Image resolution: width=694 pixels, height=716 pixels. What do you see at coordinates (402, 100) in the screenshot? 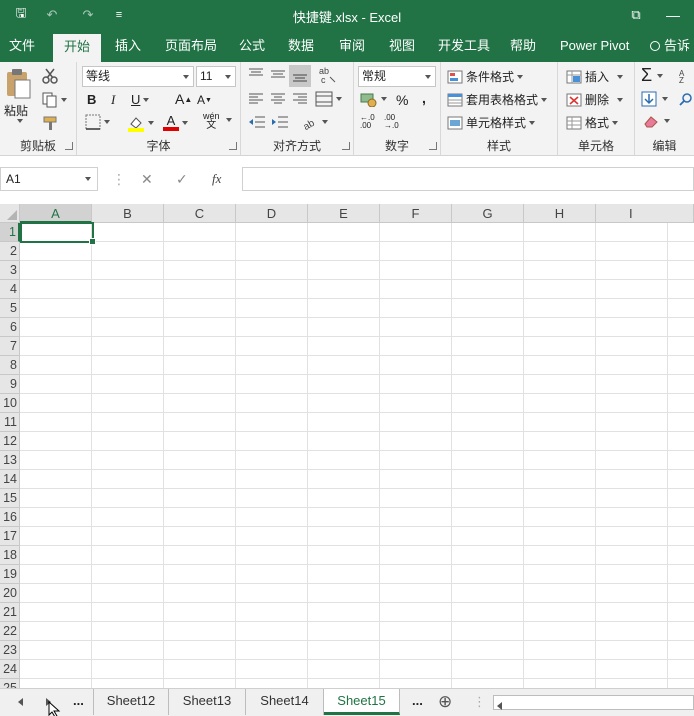
I see `percent-button: %` at bounding box center [402, 100].